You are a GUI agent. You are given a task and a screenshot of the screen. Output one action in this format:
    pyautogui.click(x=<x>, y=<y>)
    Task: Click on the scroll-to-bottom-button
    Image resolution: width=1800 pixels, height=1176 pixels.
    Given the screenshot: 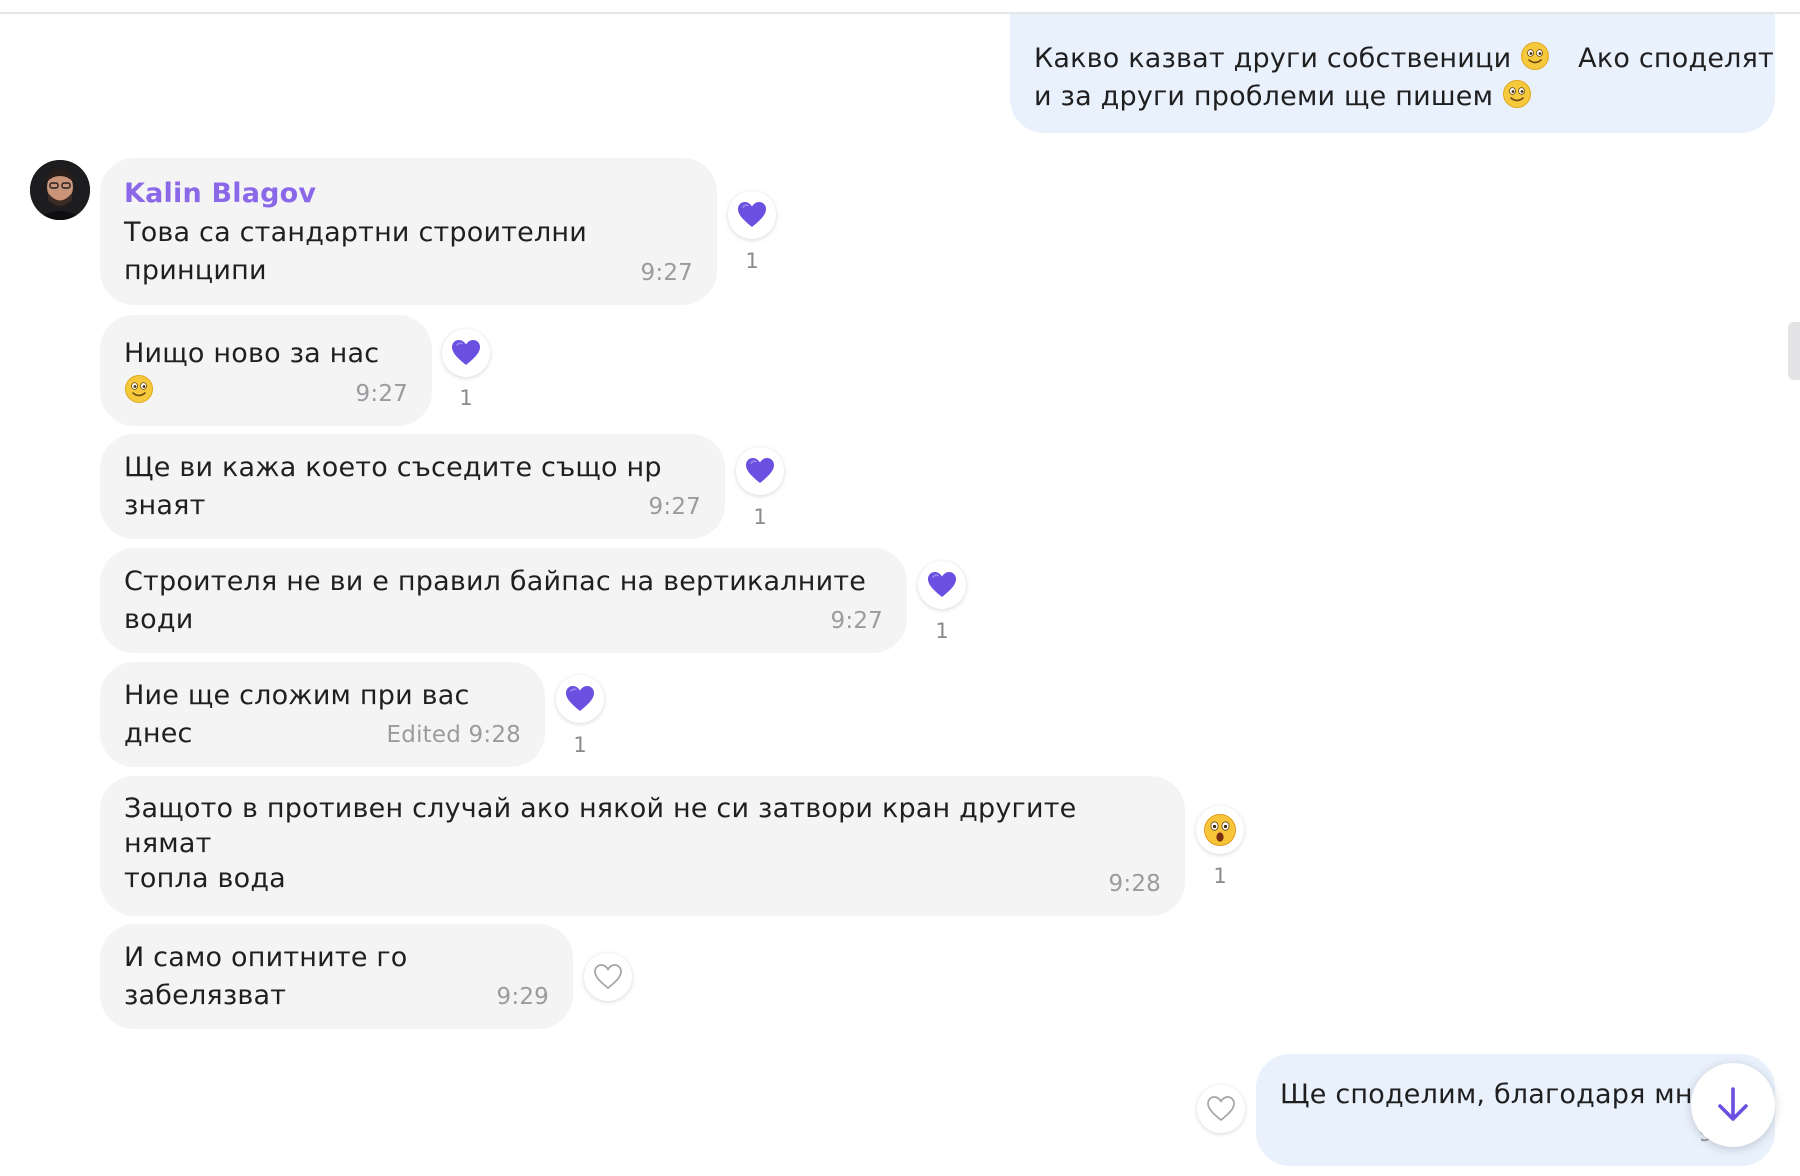 What is the action you would take?
    pyautogui.click(x=1733, y=1105)
    